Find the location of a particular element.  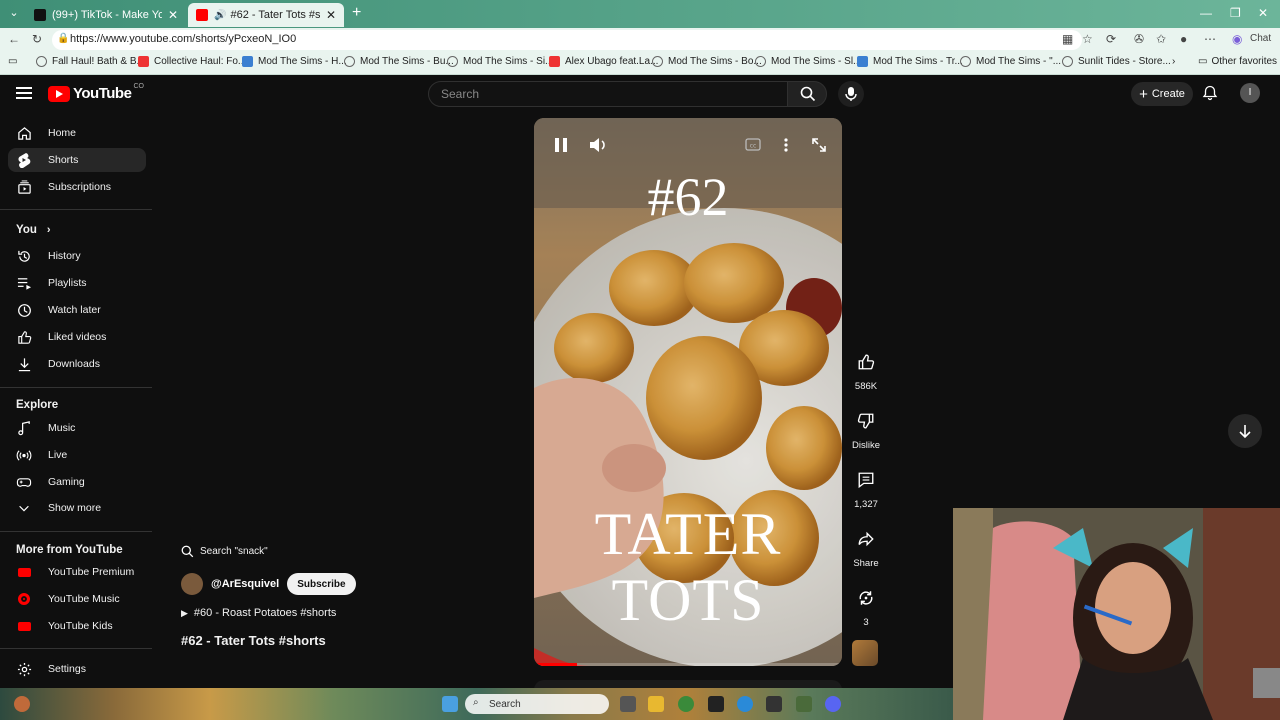

favorites-icon: ✩ is located at coordinates (1161, 39).